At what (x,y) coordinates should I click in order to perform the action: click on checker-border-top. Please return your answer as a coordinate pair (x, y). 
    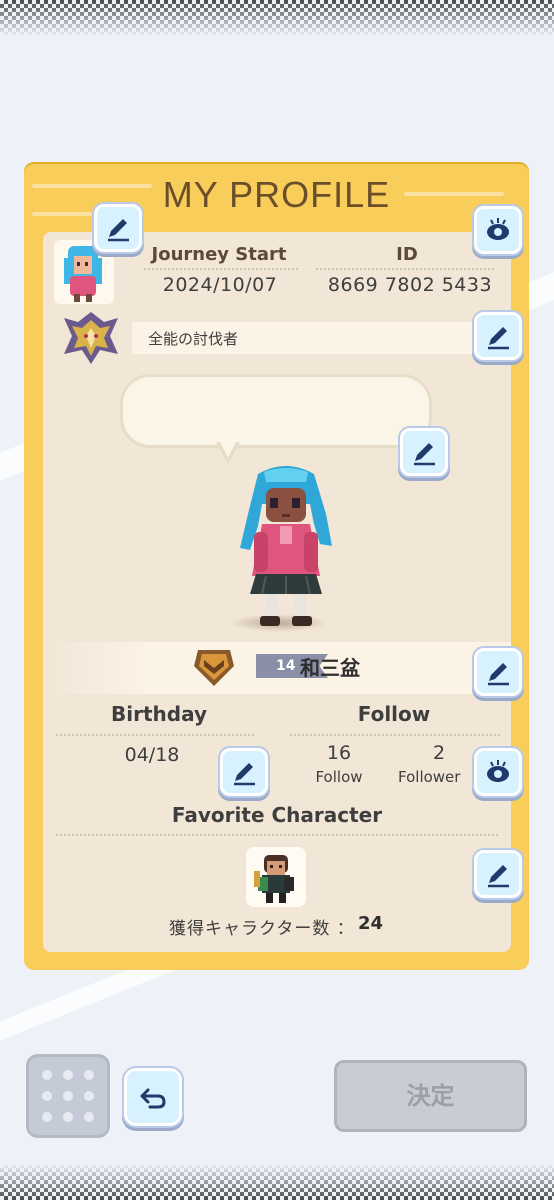
    Looking at the image, I should click on (277, 18).